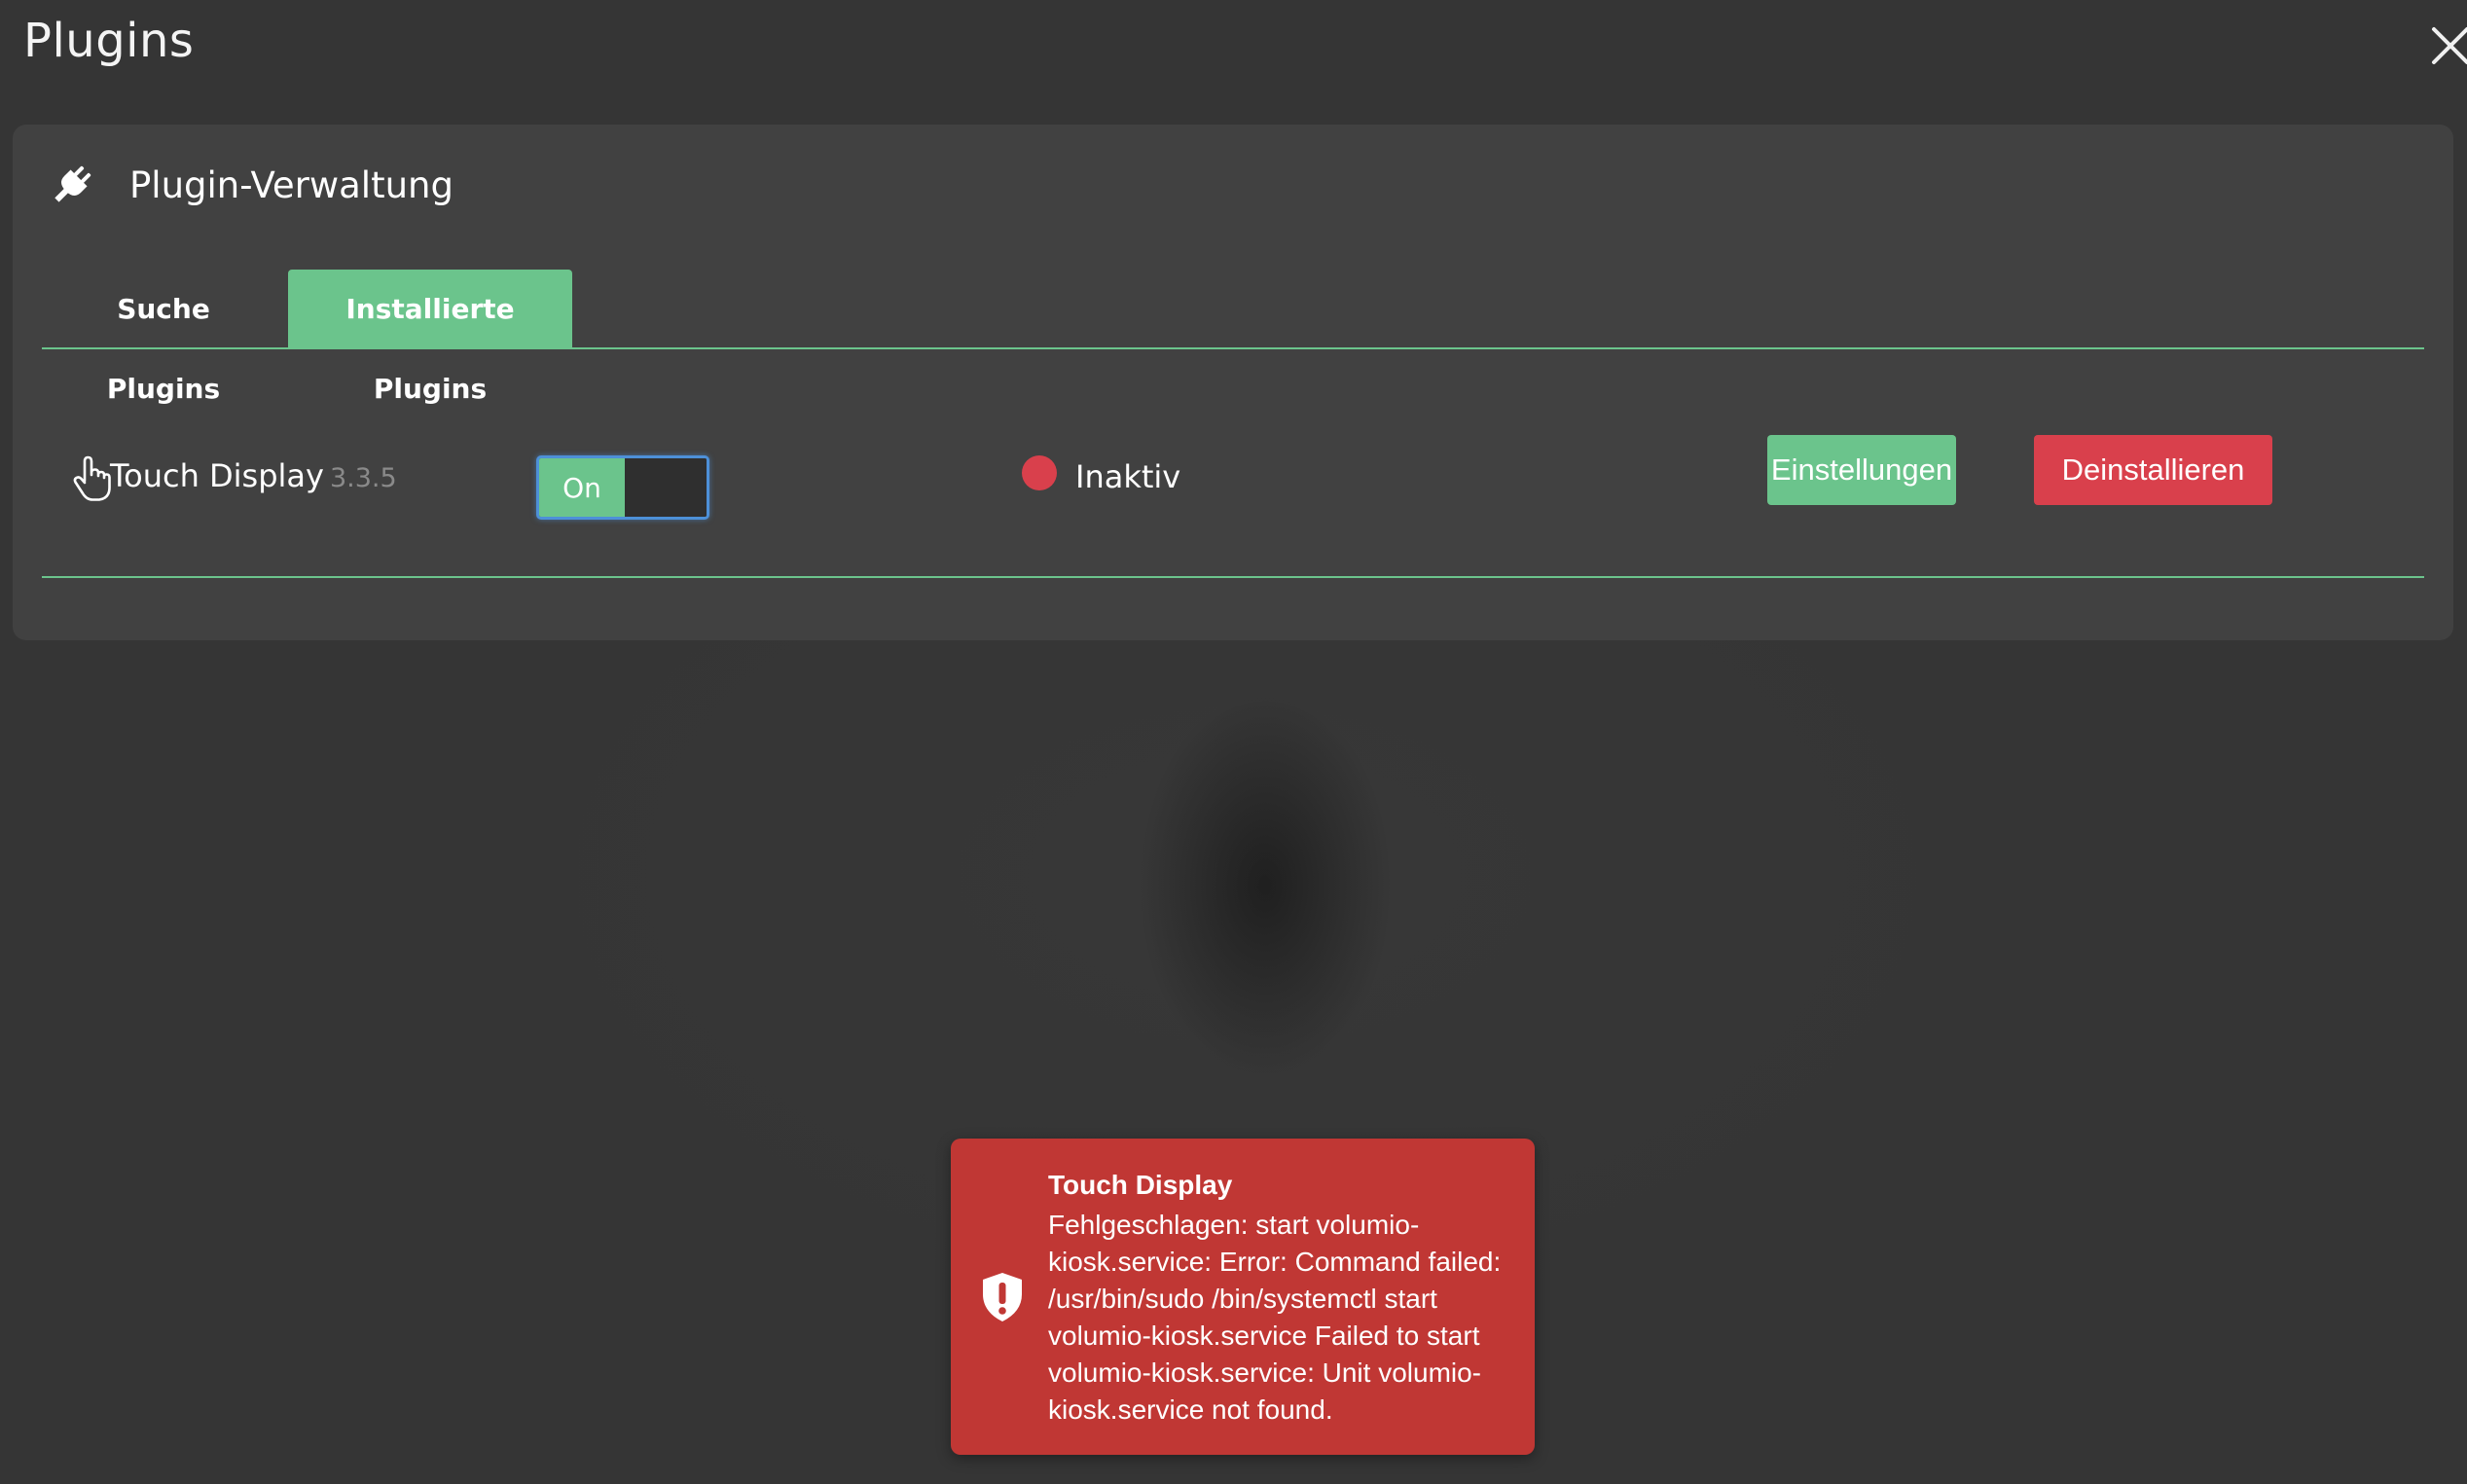 The image size is (2467, 1484). Describe the element at coordinates (2153, 470) in the screenshot. I see `uninstall-button: Deinstallieren` at that location.